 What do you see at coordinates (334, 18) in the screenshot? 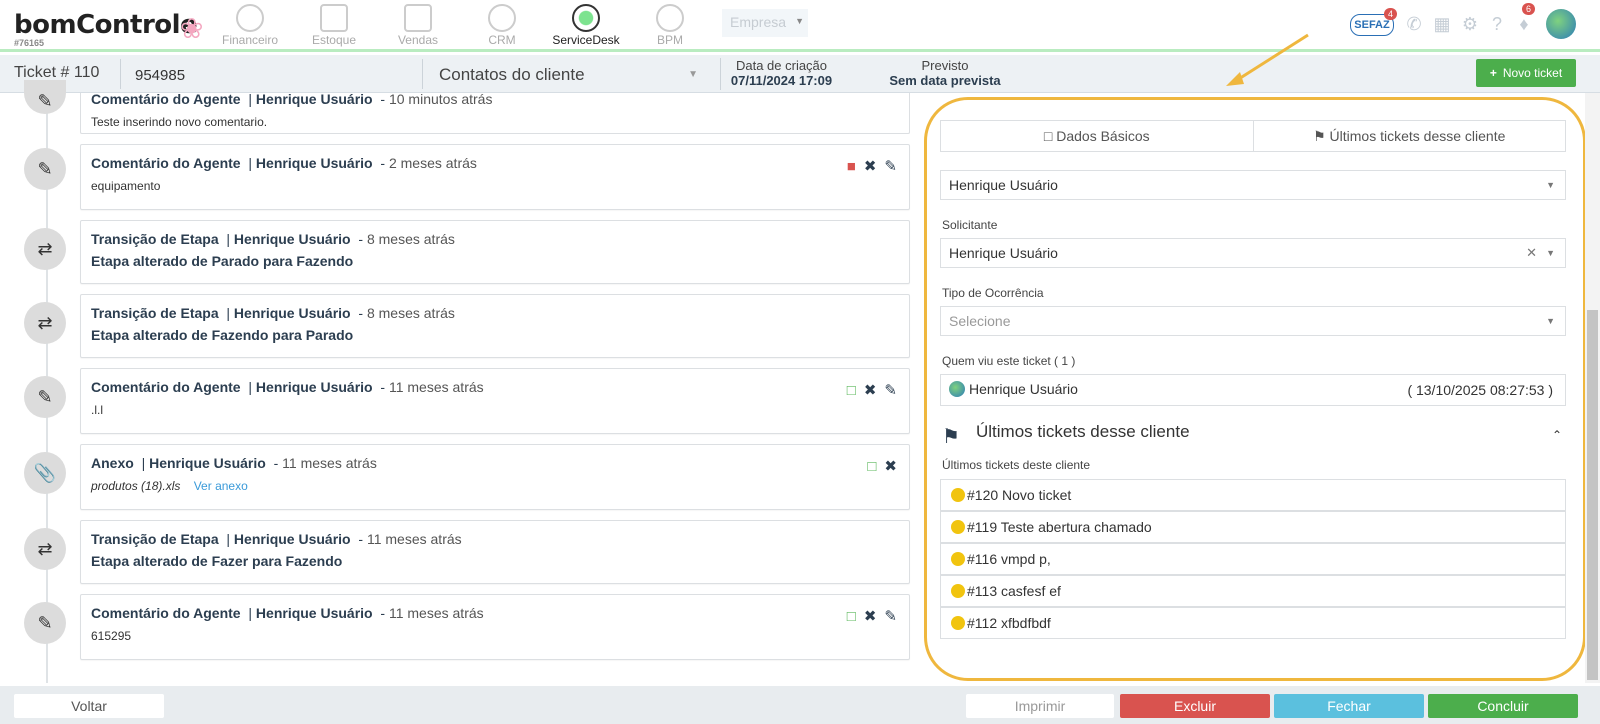
I see `box-icon` at bounding box center [334, 18].